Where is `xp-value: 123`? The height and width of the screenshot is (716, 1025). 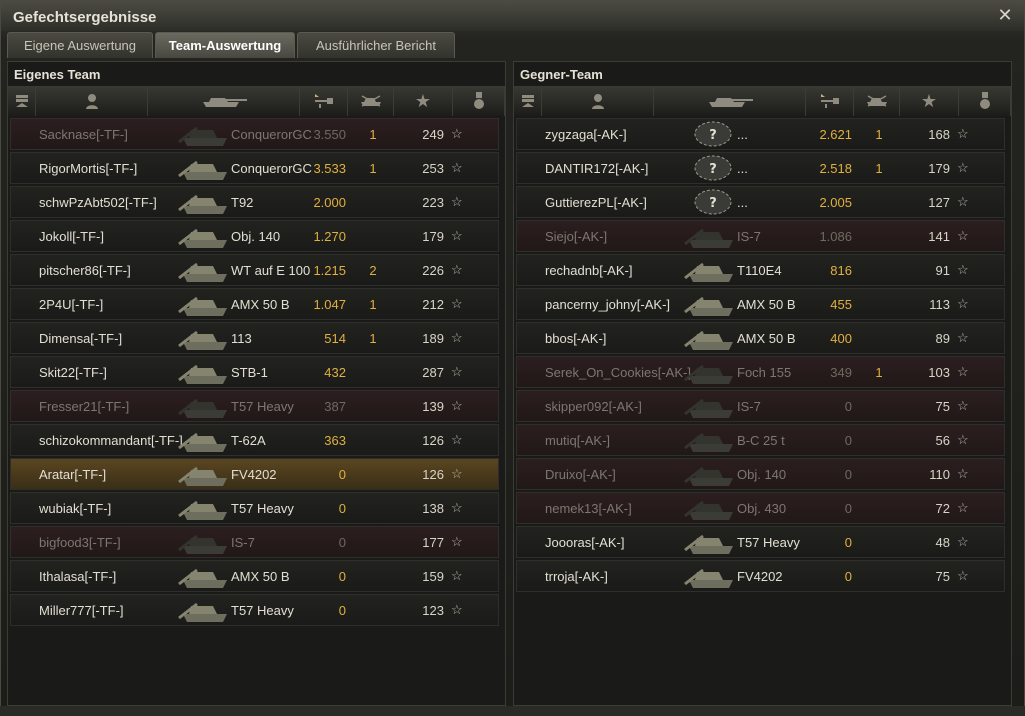 xp-value: 123 is located at coordinates (433, 610).